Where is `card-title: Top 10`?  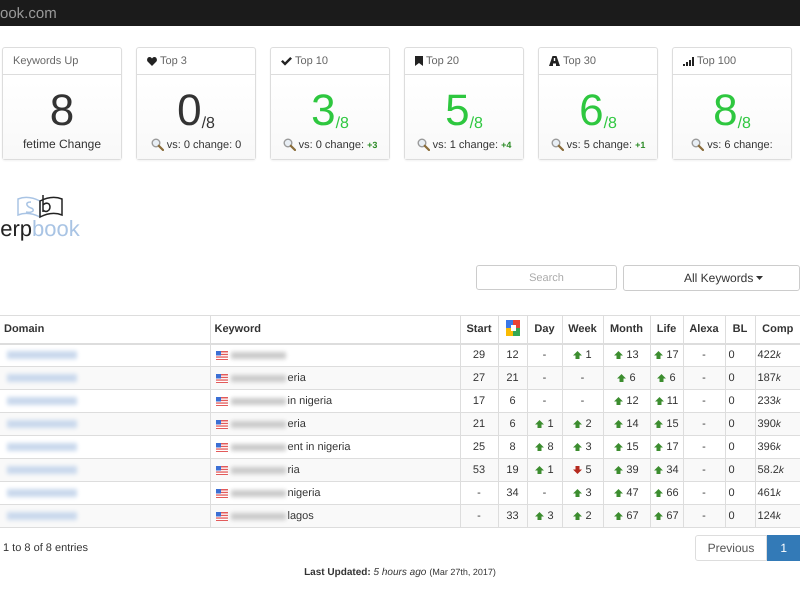
card-title: Top 10 is located at coordinates (311, 61).